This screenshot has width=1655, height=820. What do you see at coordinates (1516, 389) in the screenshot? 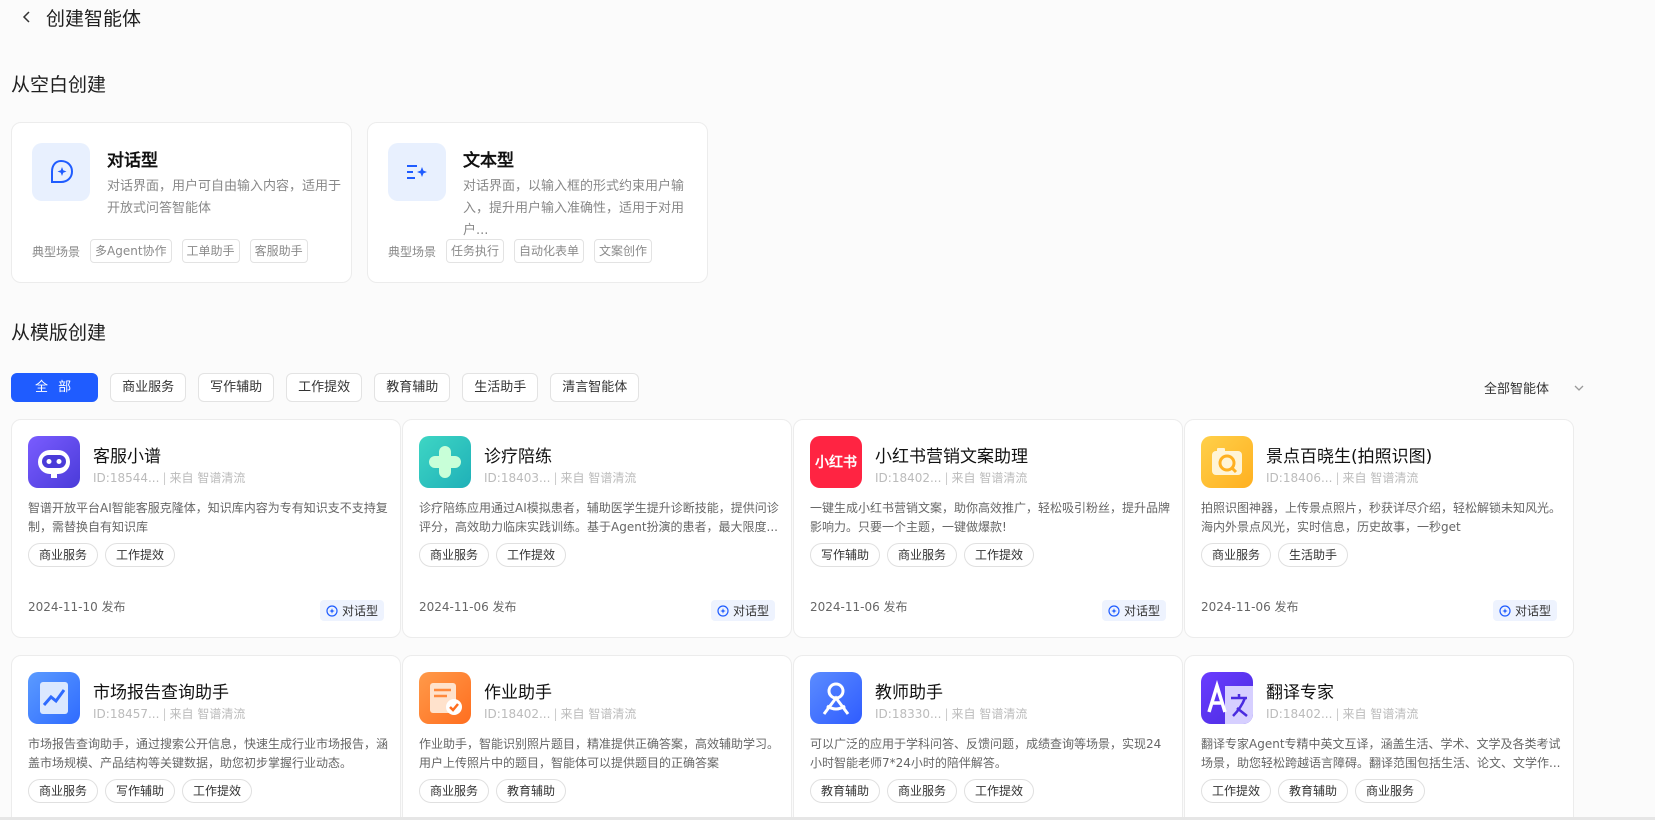
I see `dropdown-value: 全部智能体` at bounding box center [1516, 389].